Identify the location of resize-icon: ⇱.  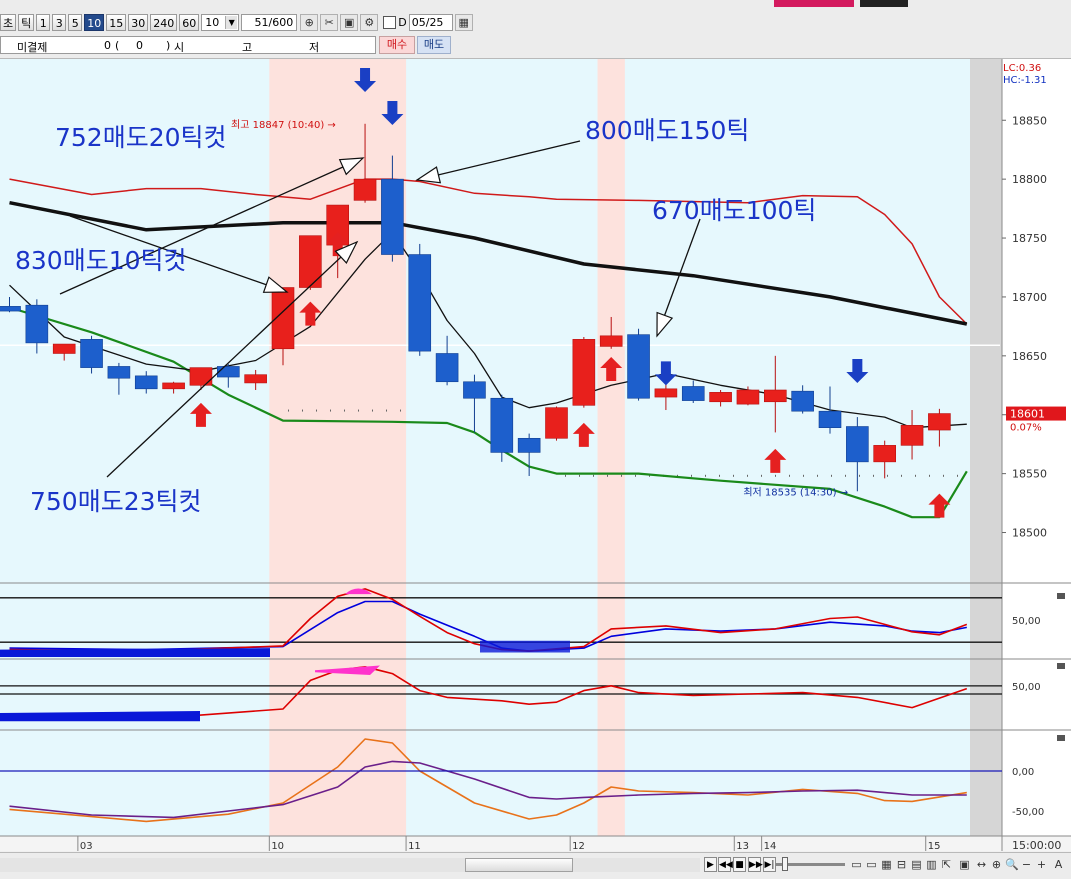
(946, 864).